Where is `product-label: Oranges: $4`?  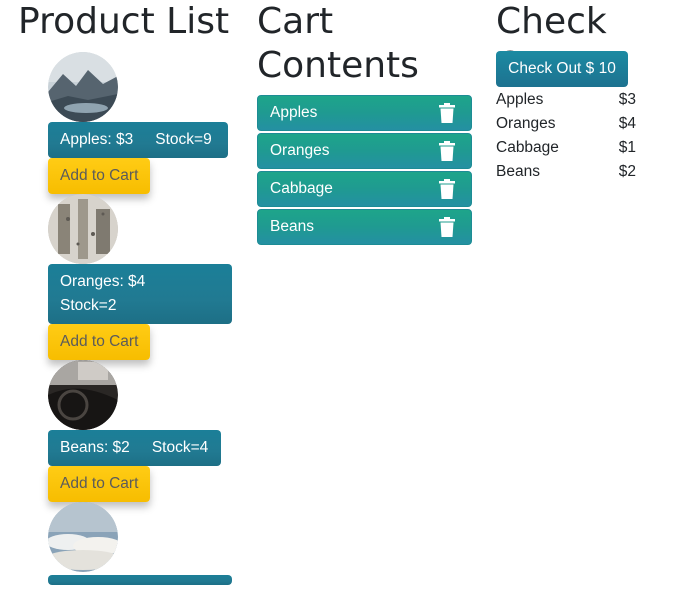 product-label: Oranges: $4 is located at coordinates (103, 281).